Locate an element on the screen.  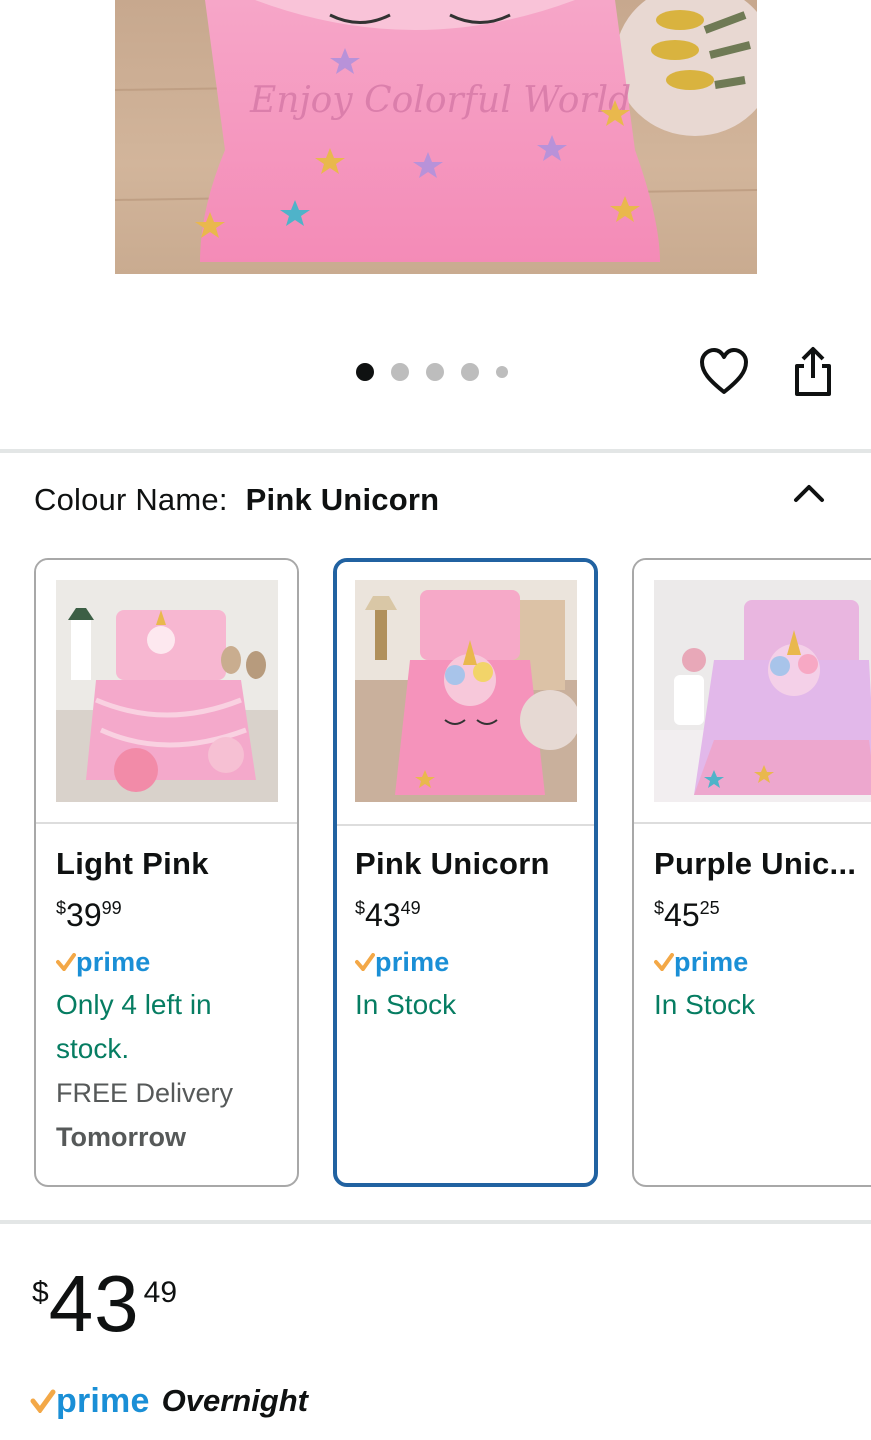
swatch-info: Pink Unicorn $4349 prime In Stock is located at coordinates (469, 936).